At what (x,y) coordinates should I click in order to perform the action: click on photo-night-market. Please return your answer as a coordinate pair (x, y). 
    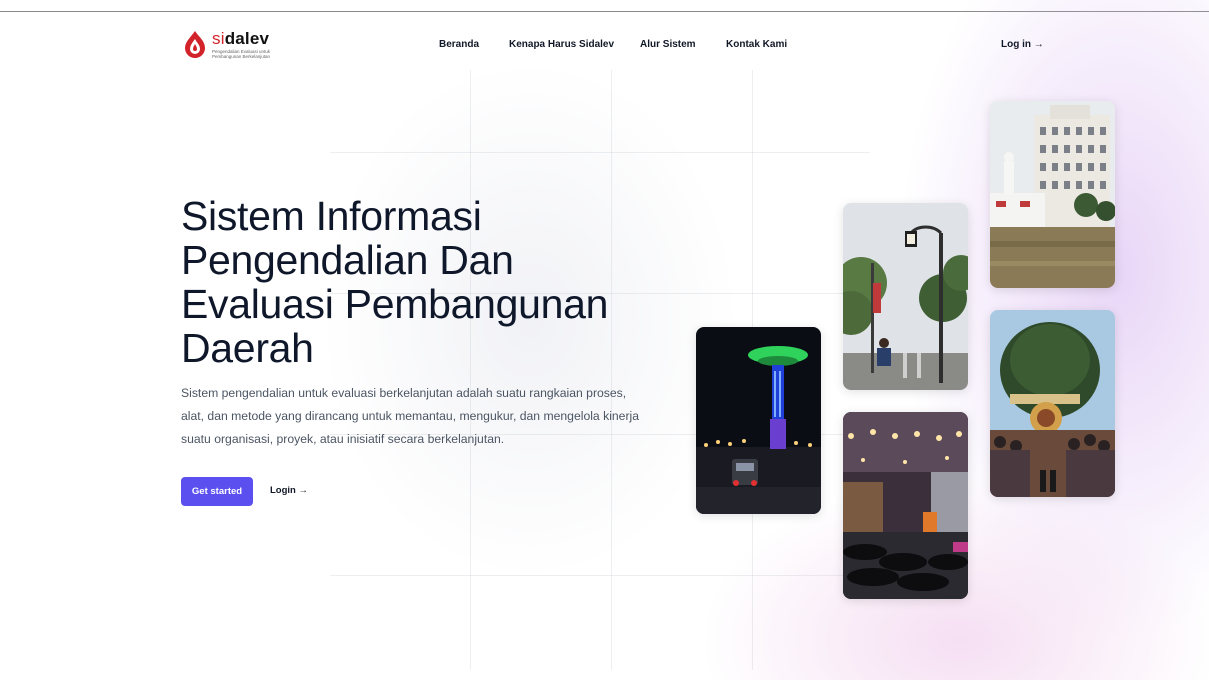
    Looking at the image, I should click on (905, 505).